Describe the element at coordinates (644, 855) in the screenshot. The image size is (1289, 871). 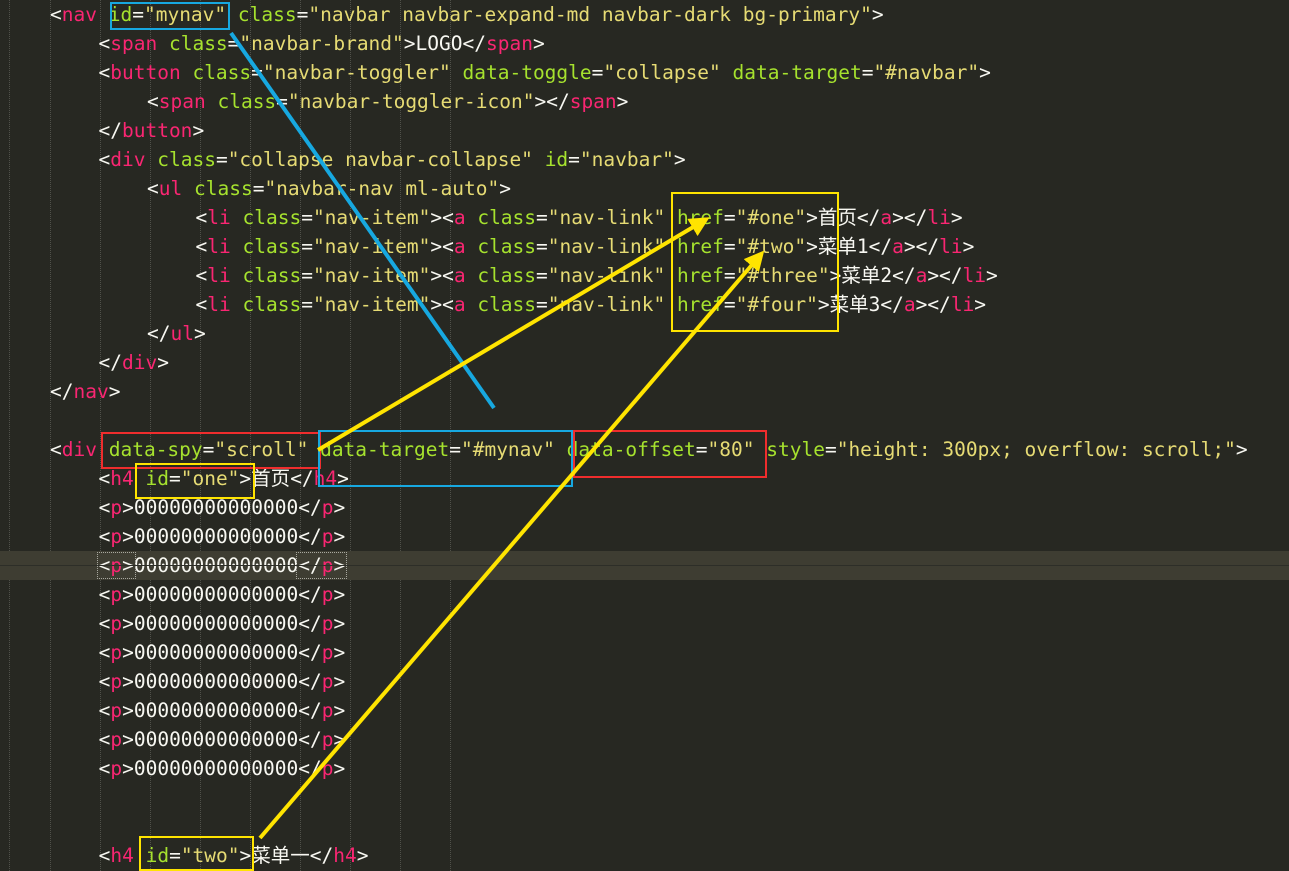
I see `code-line: <h4 id="two">菜单一</h4>` at that location.